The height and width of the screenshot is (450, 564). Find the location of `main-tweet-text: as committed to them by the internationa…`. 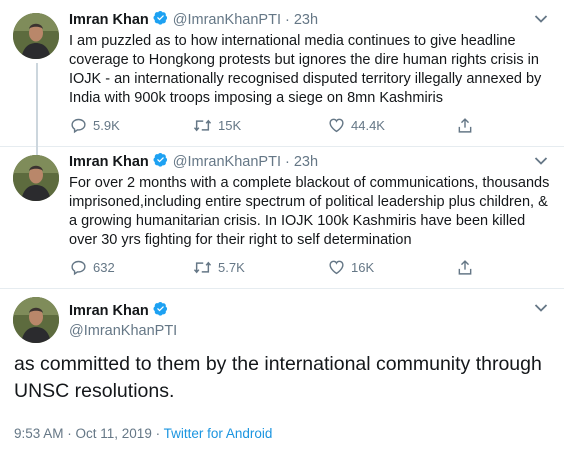

main-tweet-text: as committed to them by the internationa… is located at coordinates (278, 377).